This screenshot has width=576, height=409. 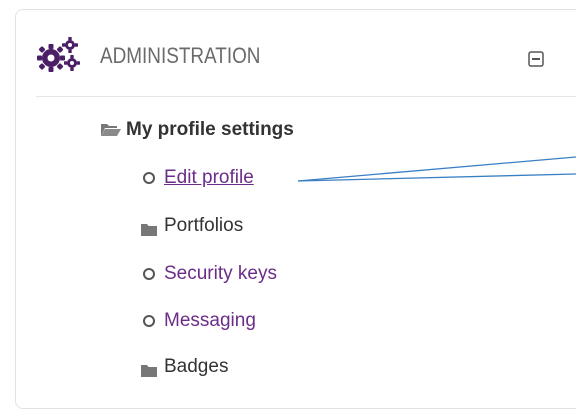 I want to click on folder-open-icon, so click(x=111, y=129).